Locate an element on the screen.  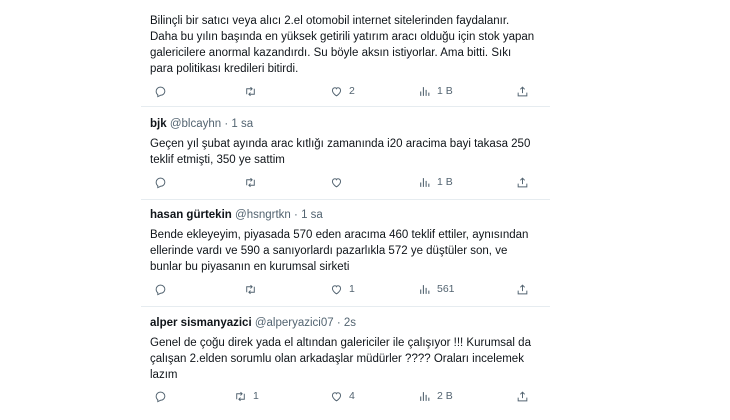
author-name: bjk is located at coordinates (158, 124).